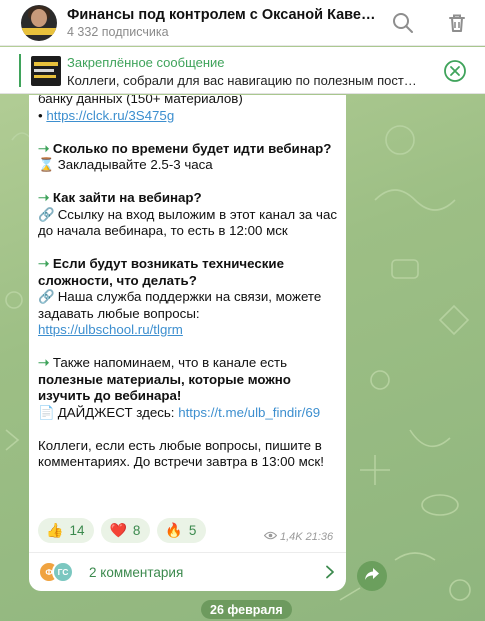 This screenshot has height=621, width=485. I want to click on trash-icon, so click(457, 23).